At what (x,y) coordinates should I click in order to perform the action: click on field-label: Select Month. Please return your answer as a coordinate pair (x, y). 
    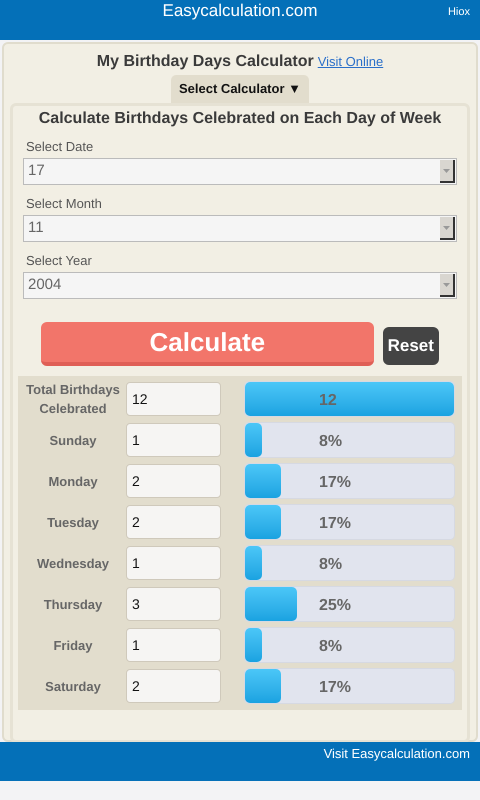
    Looking at the image, I should click on (64, 203).